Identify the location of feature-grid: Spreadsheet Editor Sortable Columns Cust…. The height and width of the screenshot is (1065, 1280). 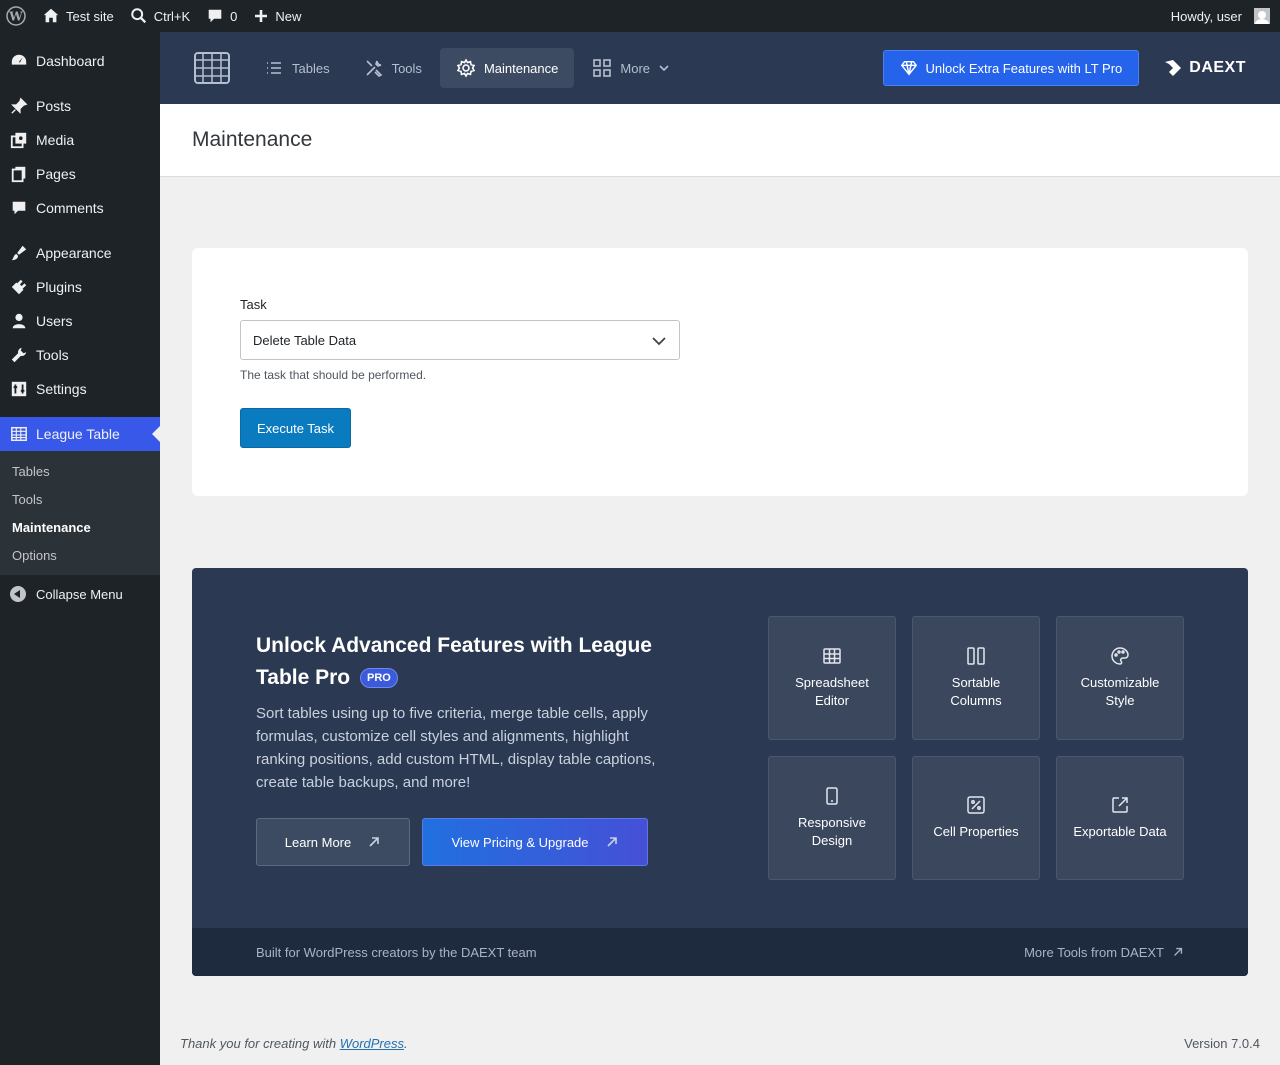
(976, 748).